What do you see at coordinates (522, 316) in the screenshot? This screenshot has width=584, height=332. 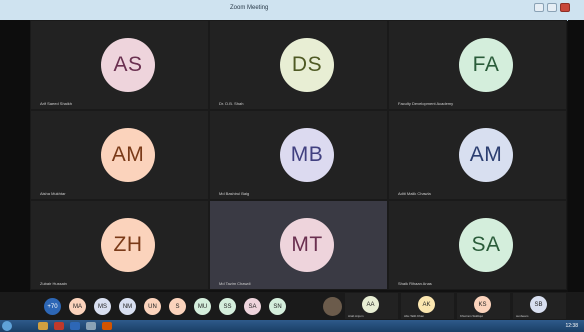 I see `participant-name: sunbeam` at bounding box center [522, 316].